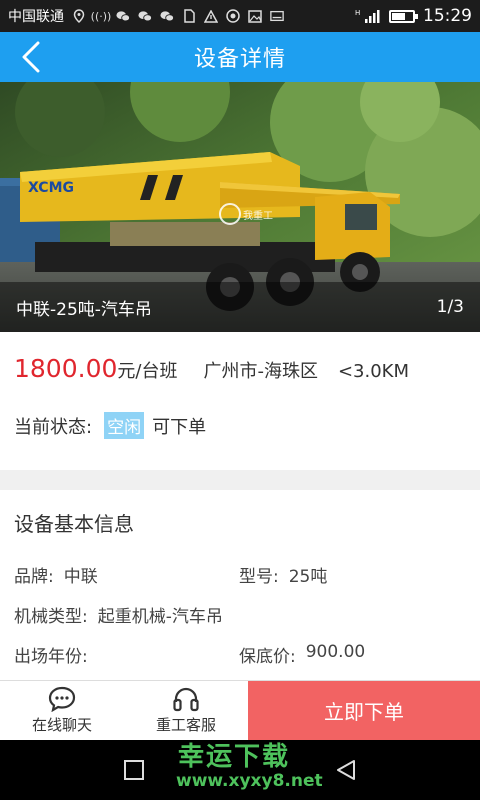  I want to click on info-label: 品牌:, so click(34, 576).